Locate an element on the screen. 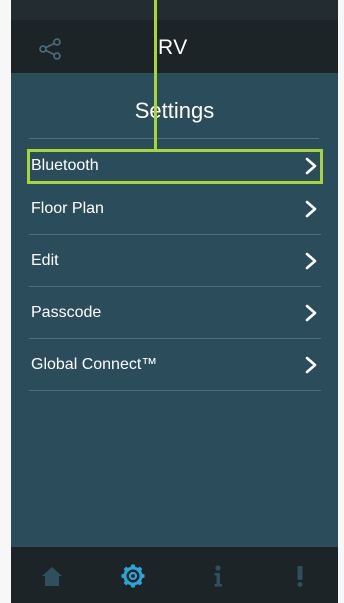 Image resolution: width=344 pixels, height=603 pixels. title-divider is located at coordinates (174, 138).